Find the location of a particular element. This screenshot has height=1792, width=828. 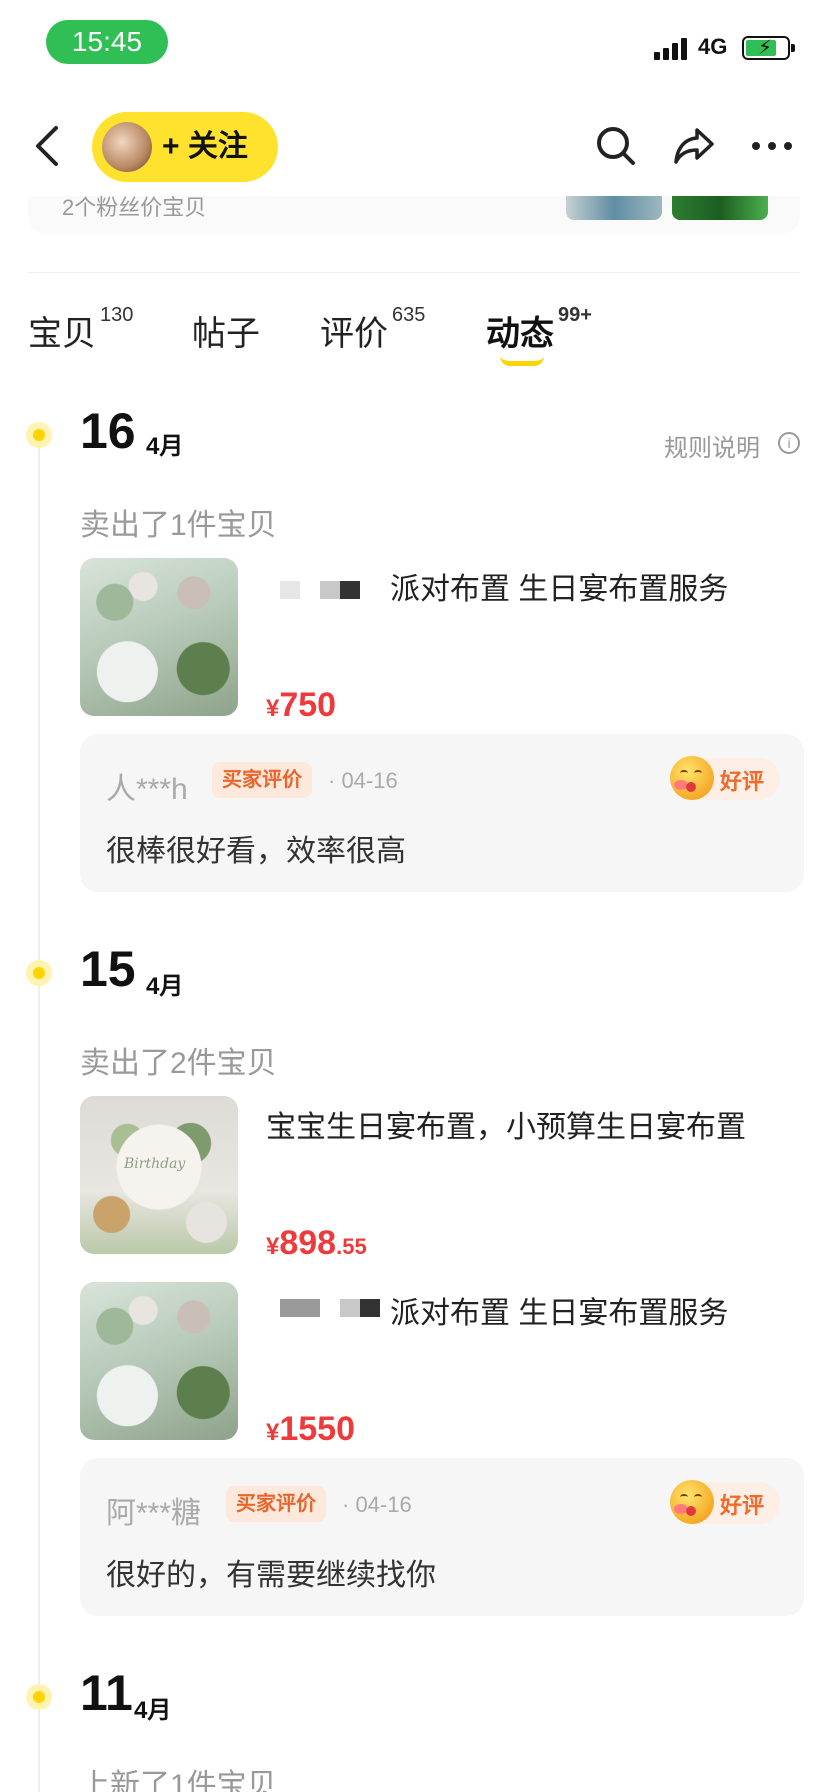

avatar is located at coordinates (127, 147).